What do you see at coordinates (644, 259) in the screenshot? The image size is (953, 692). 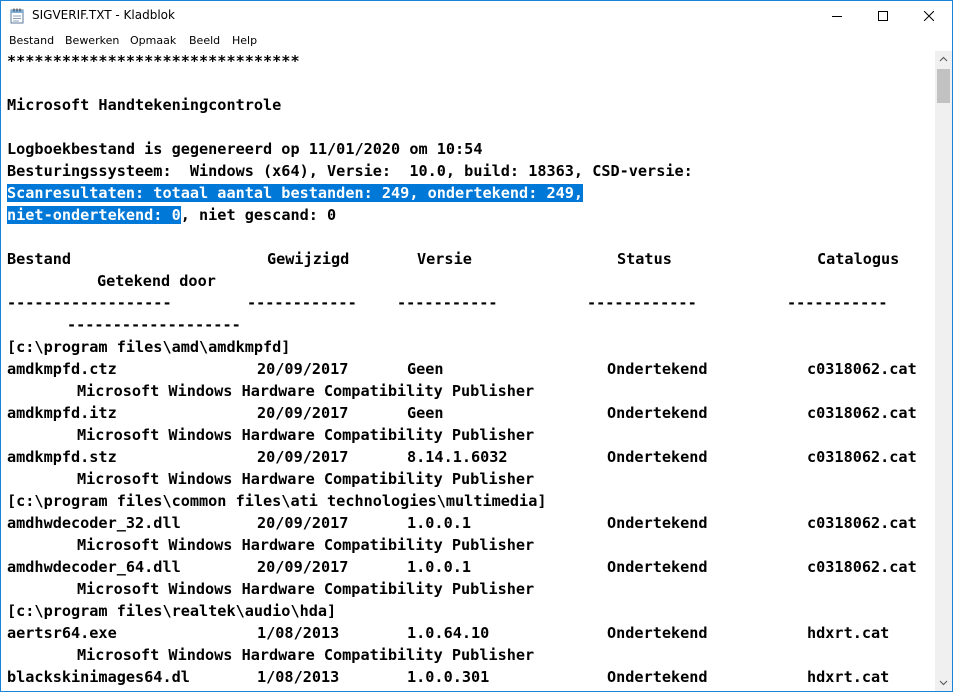 I see `header-status: Status` at bounding box center [644, 259].